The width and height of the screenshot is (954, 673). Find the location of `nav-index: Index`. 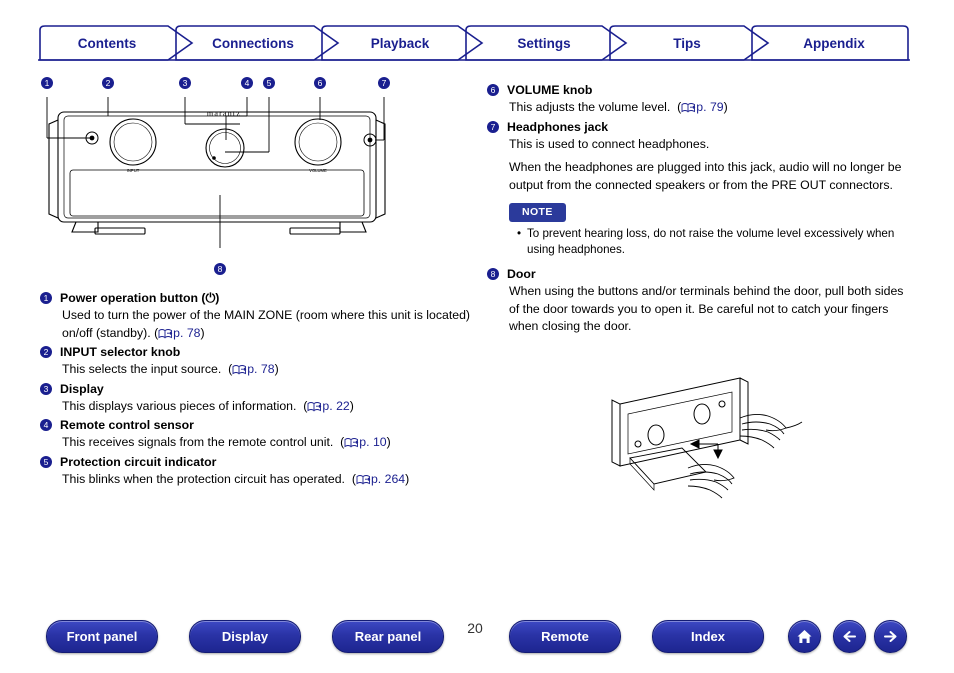

nav-index: Index is located at coordinates (708, 636).